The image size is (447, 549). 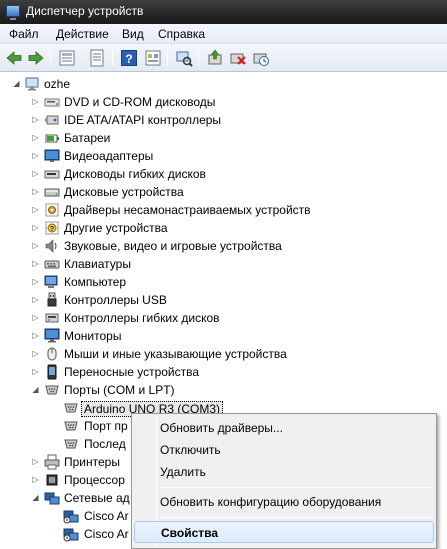 I want to click on tree-category-label: Контроллеры USB, so click(x=115, y=300).